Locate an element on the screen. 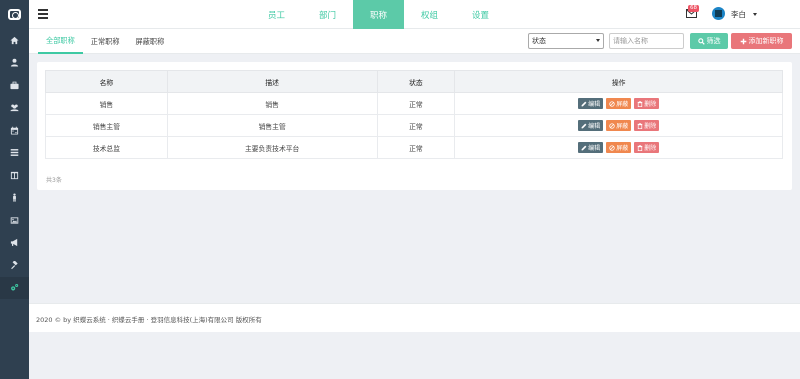  sidebar is located at coordinates (14, 189).